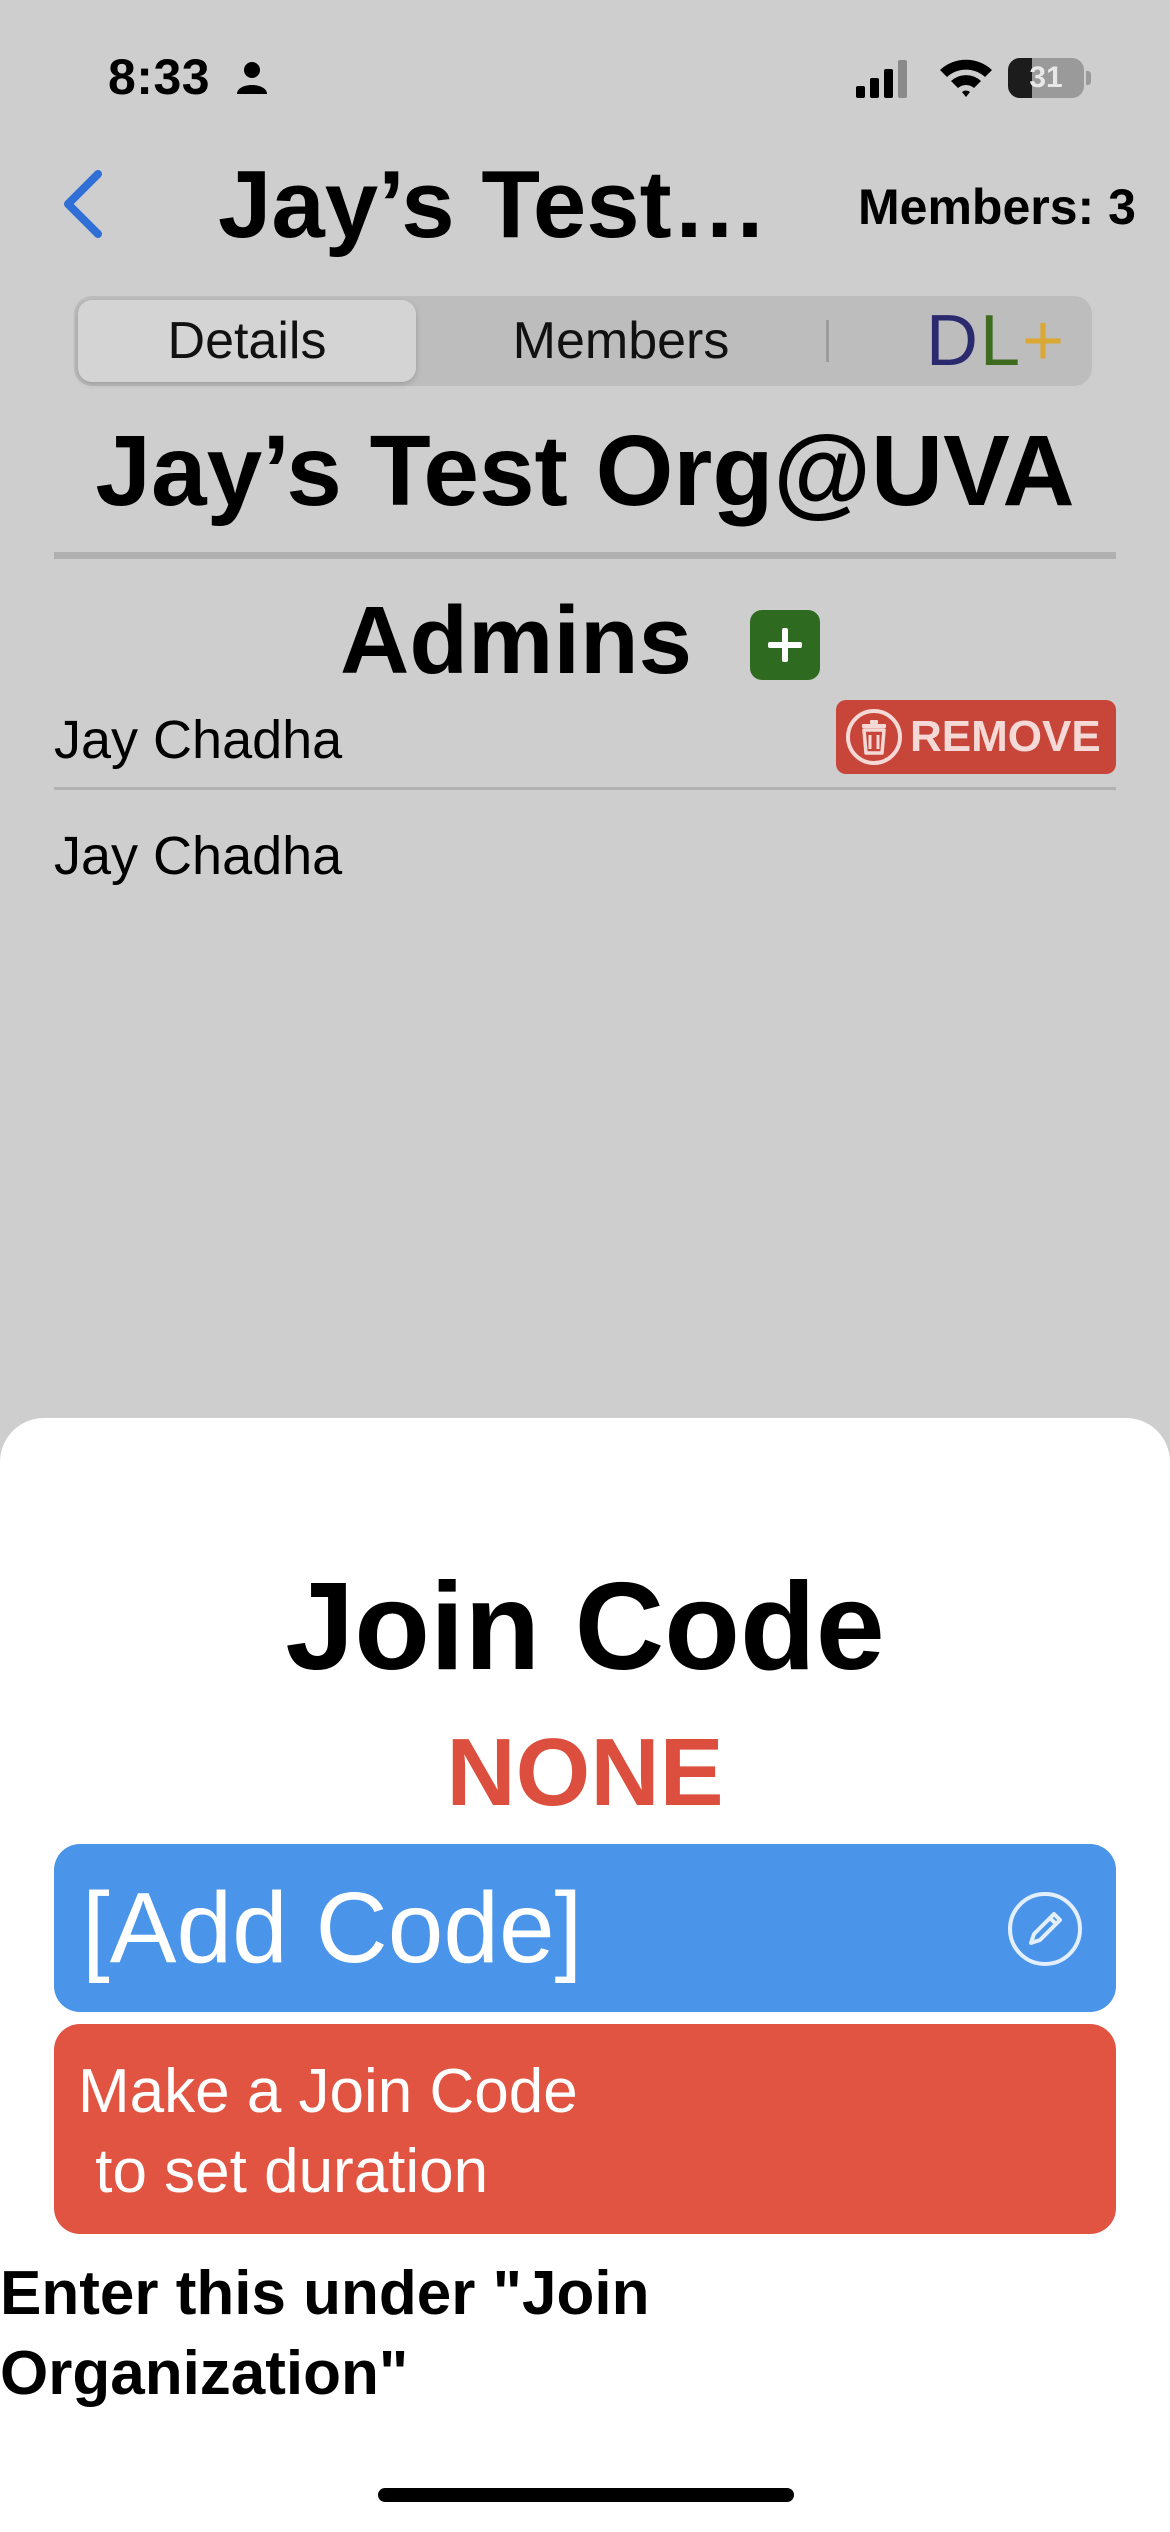 The image size is (1170, 2532). I want to click on tab-details: Details, so click(247, 341).